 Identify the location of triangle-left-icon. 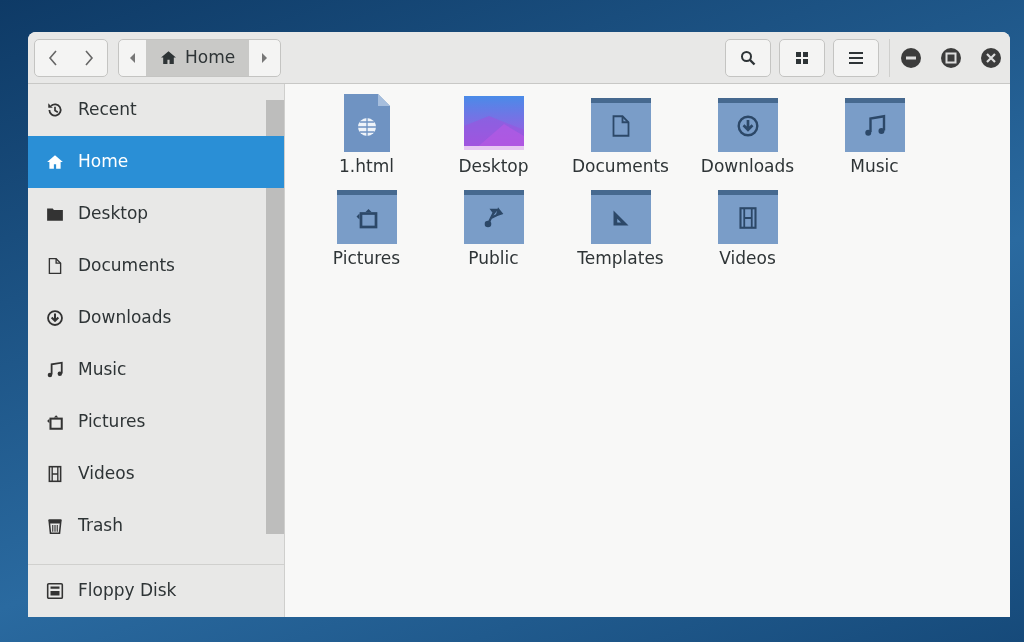
(132, 57).